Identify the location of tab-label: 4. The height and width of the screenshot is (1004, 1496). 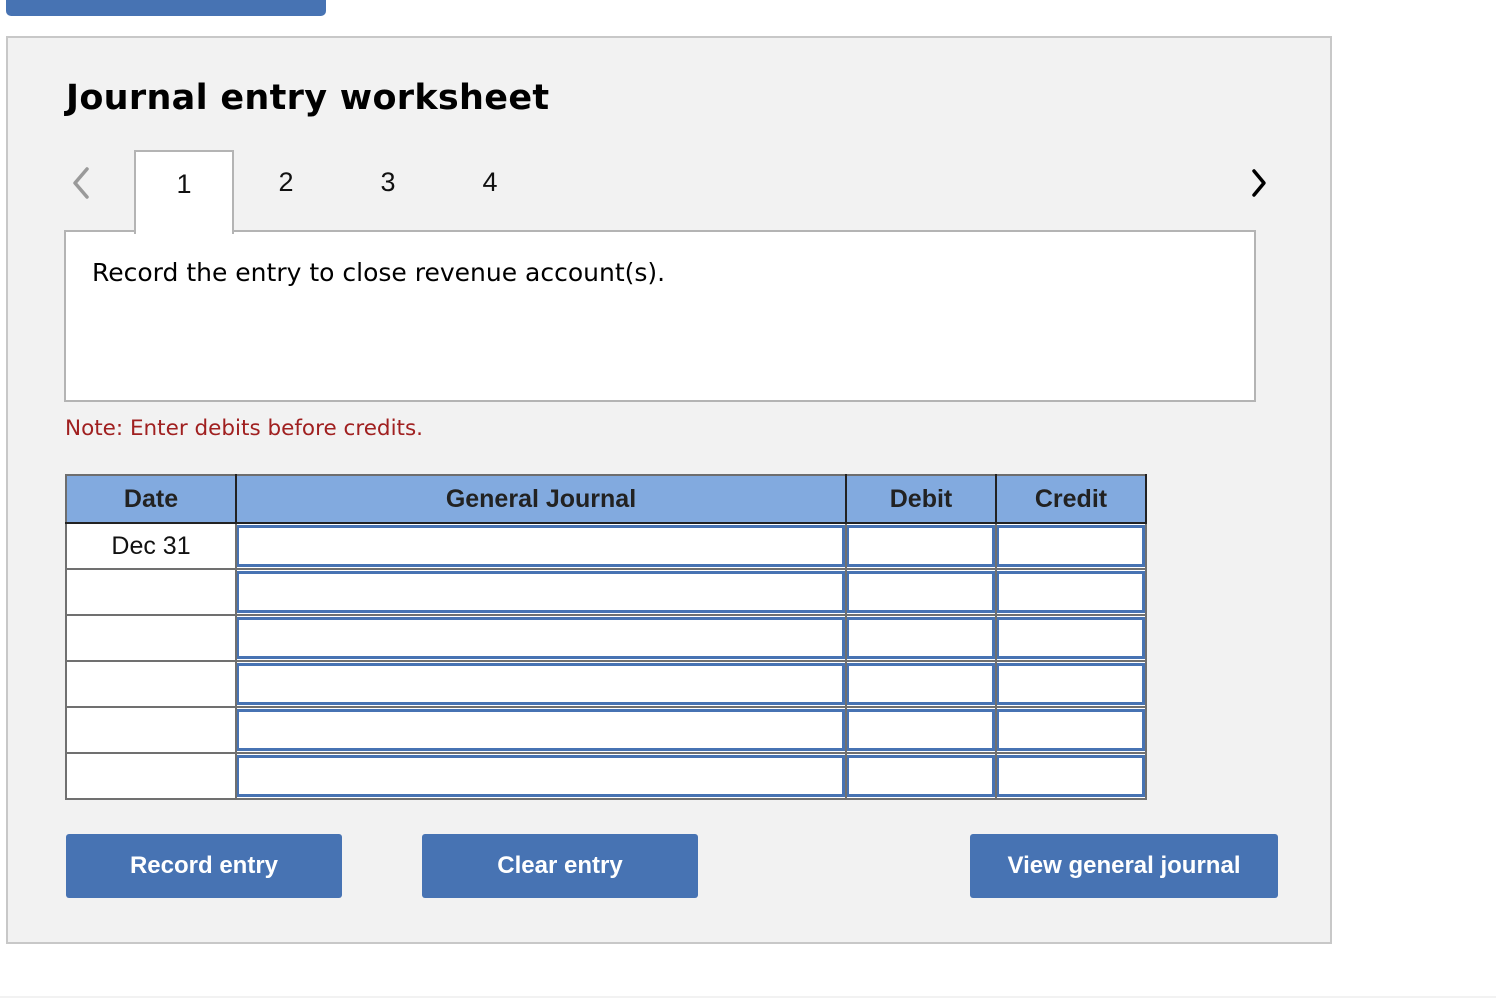
(490, 182).